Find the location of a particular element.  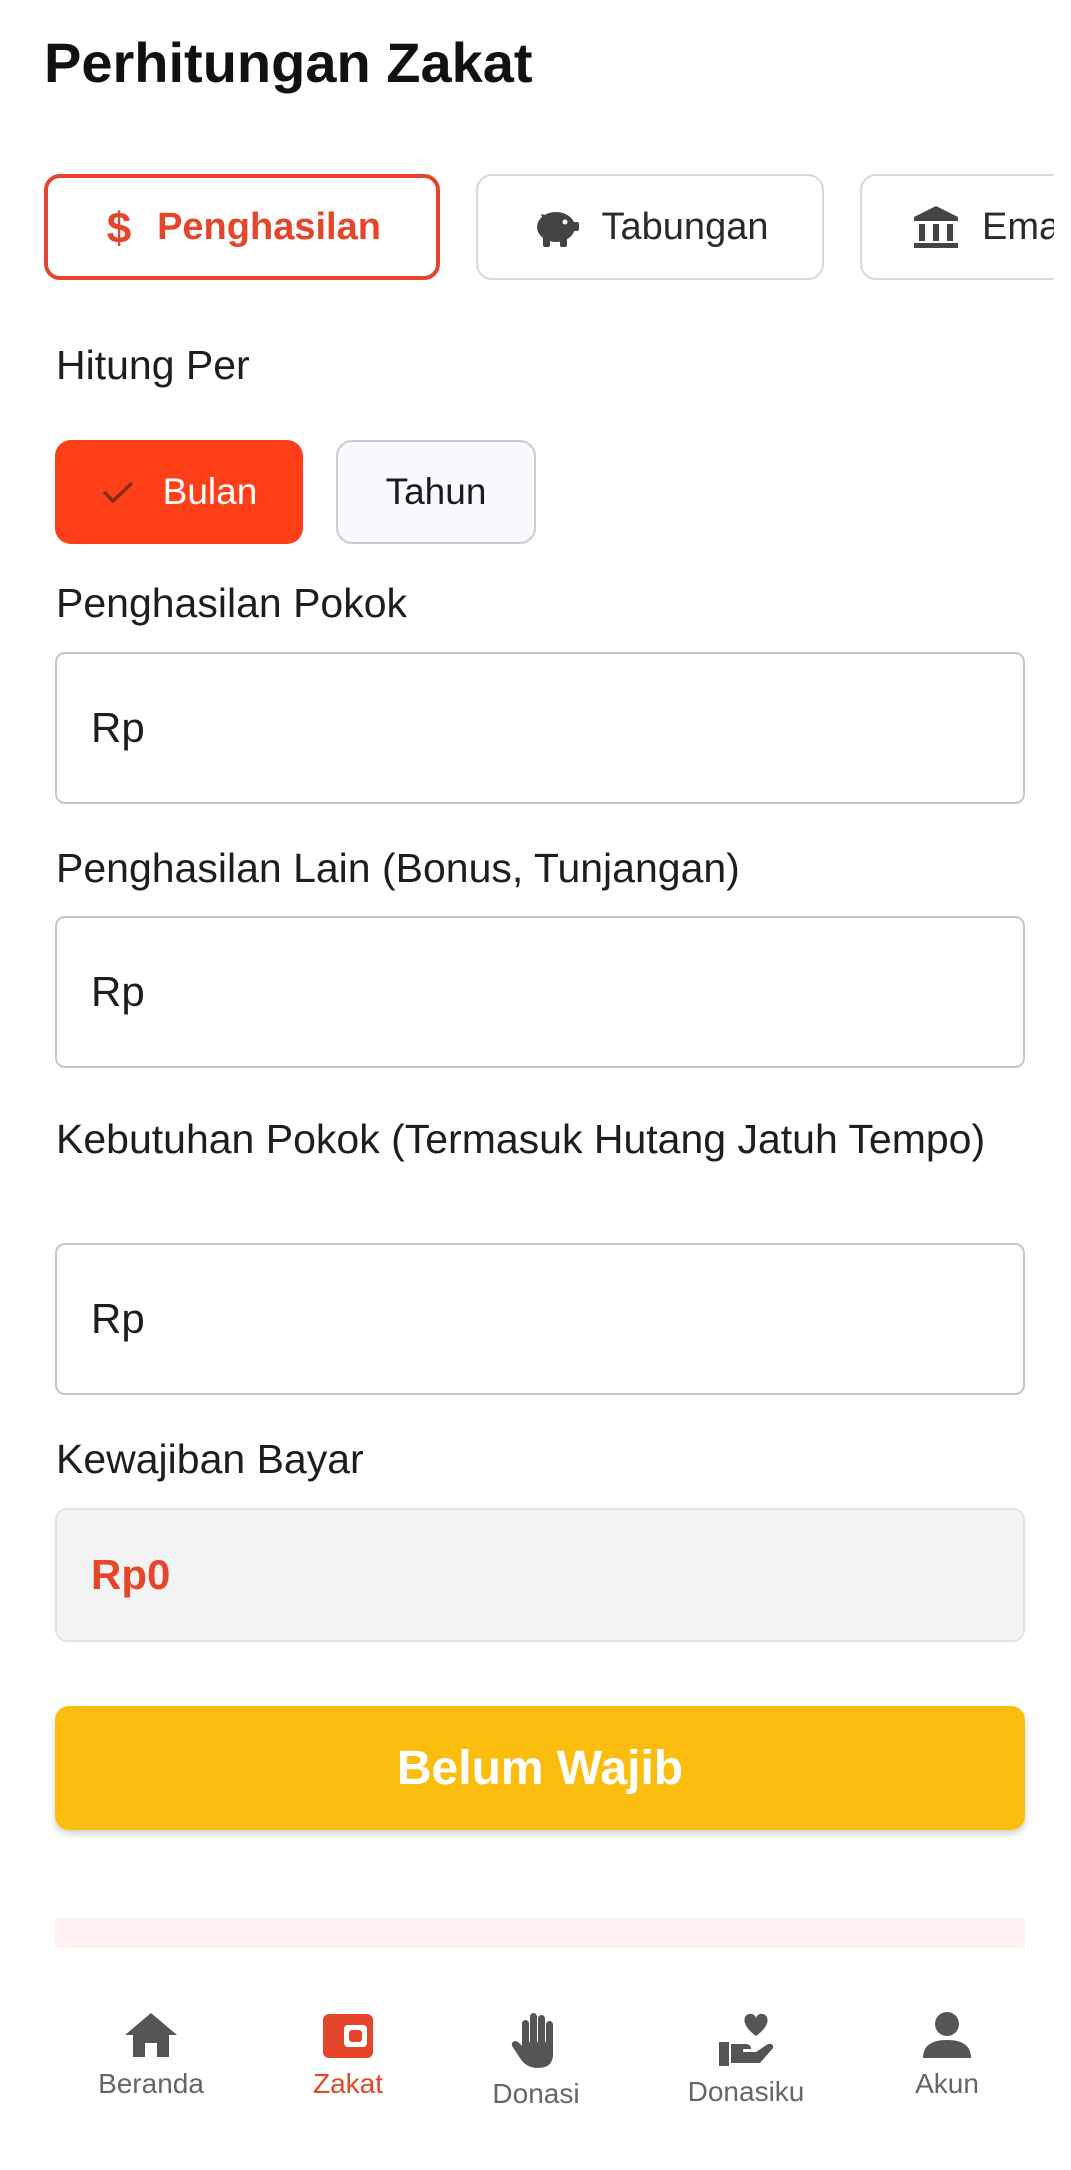

status-button: Belum Wajib is located at coordinates (540, 1768).